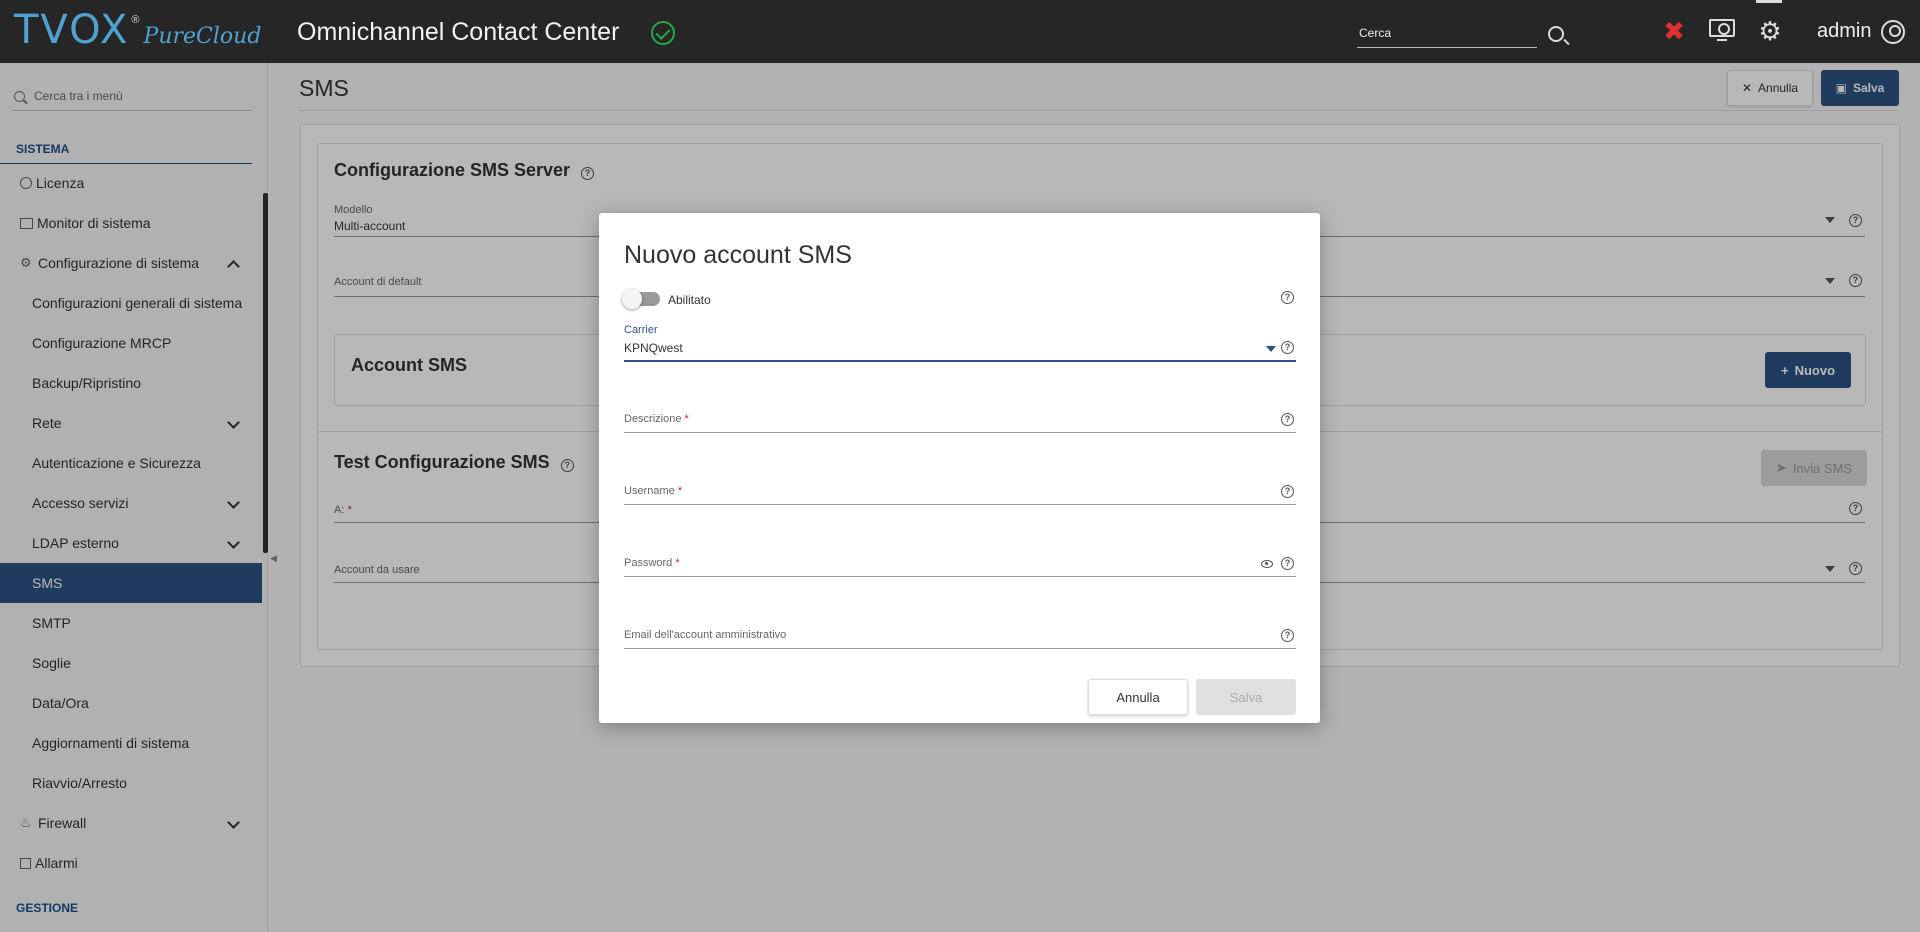  I want to click on password-label-text: Password, so click(648, 563).